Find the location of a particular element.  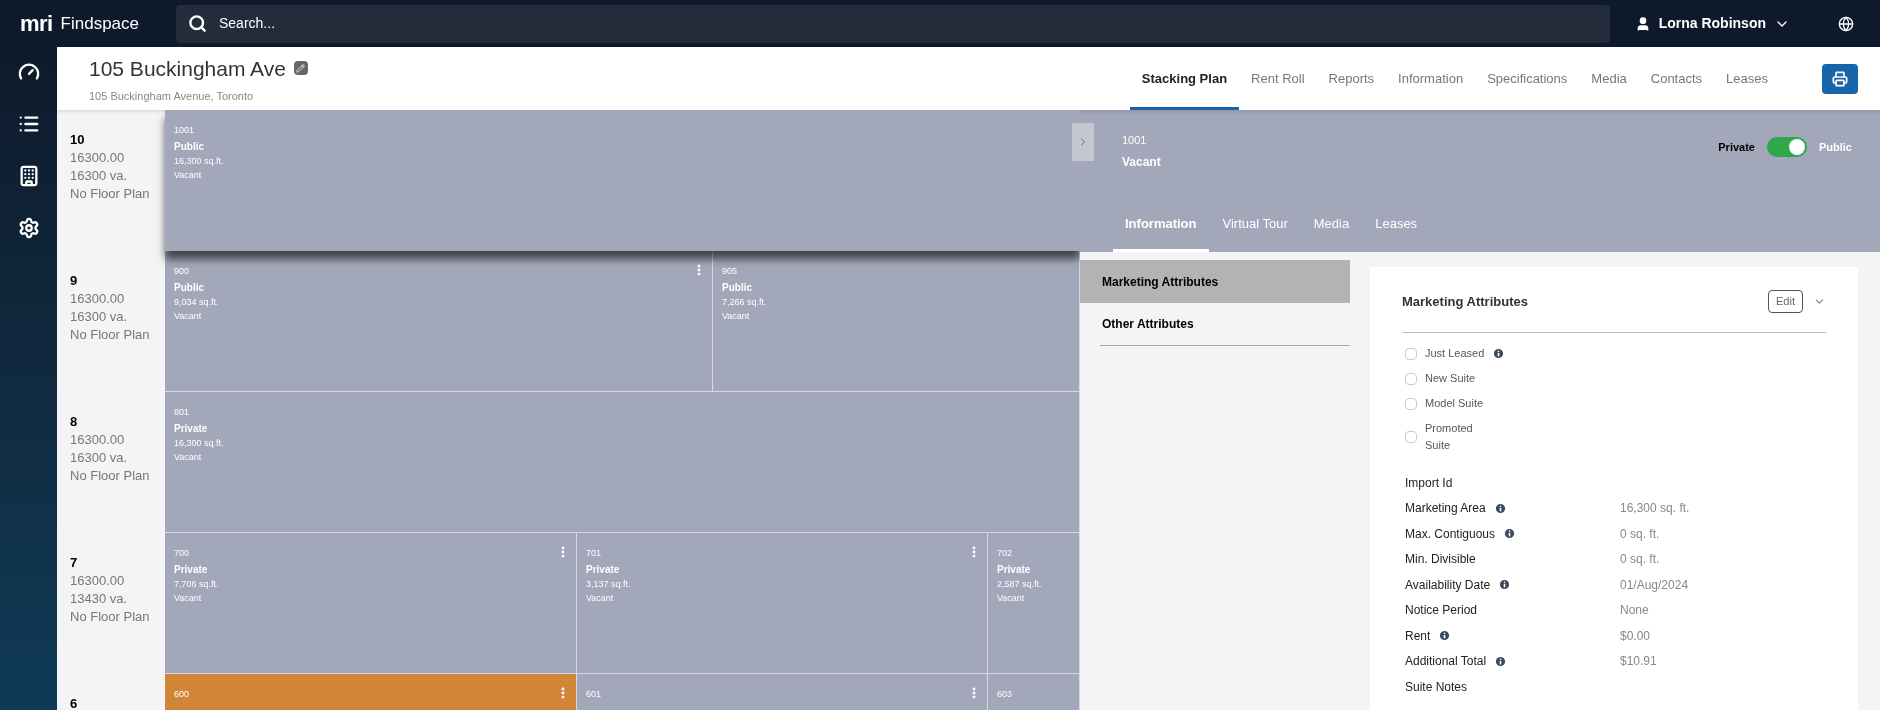

floor-number: 9 is located at coordinates (74, 281).